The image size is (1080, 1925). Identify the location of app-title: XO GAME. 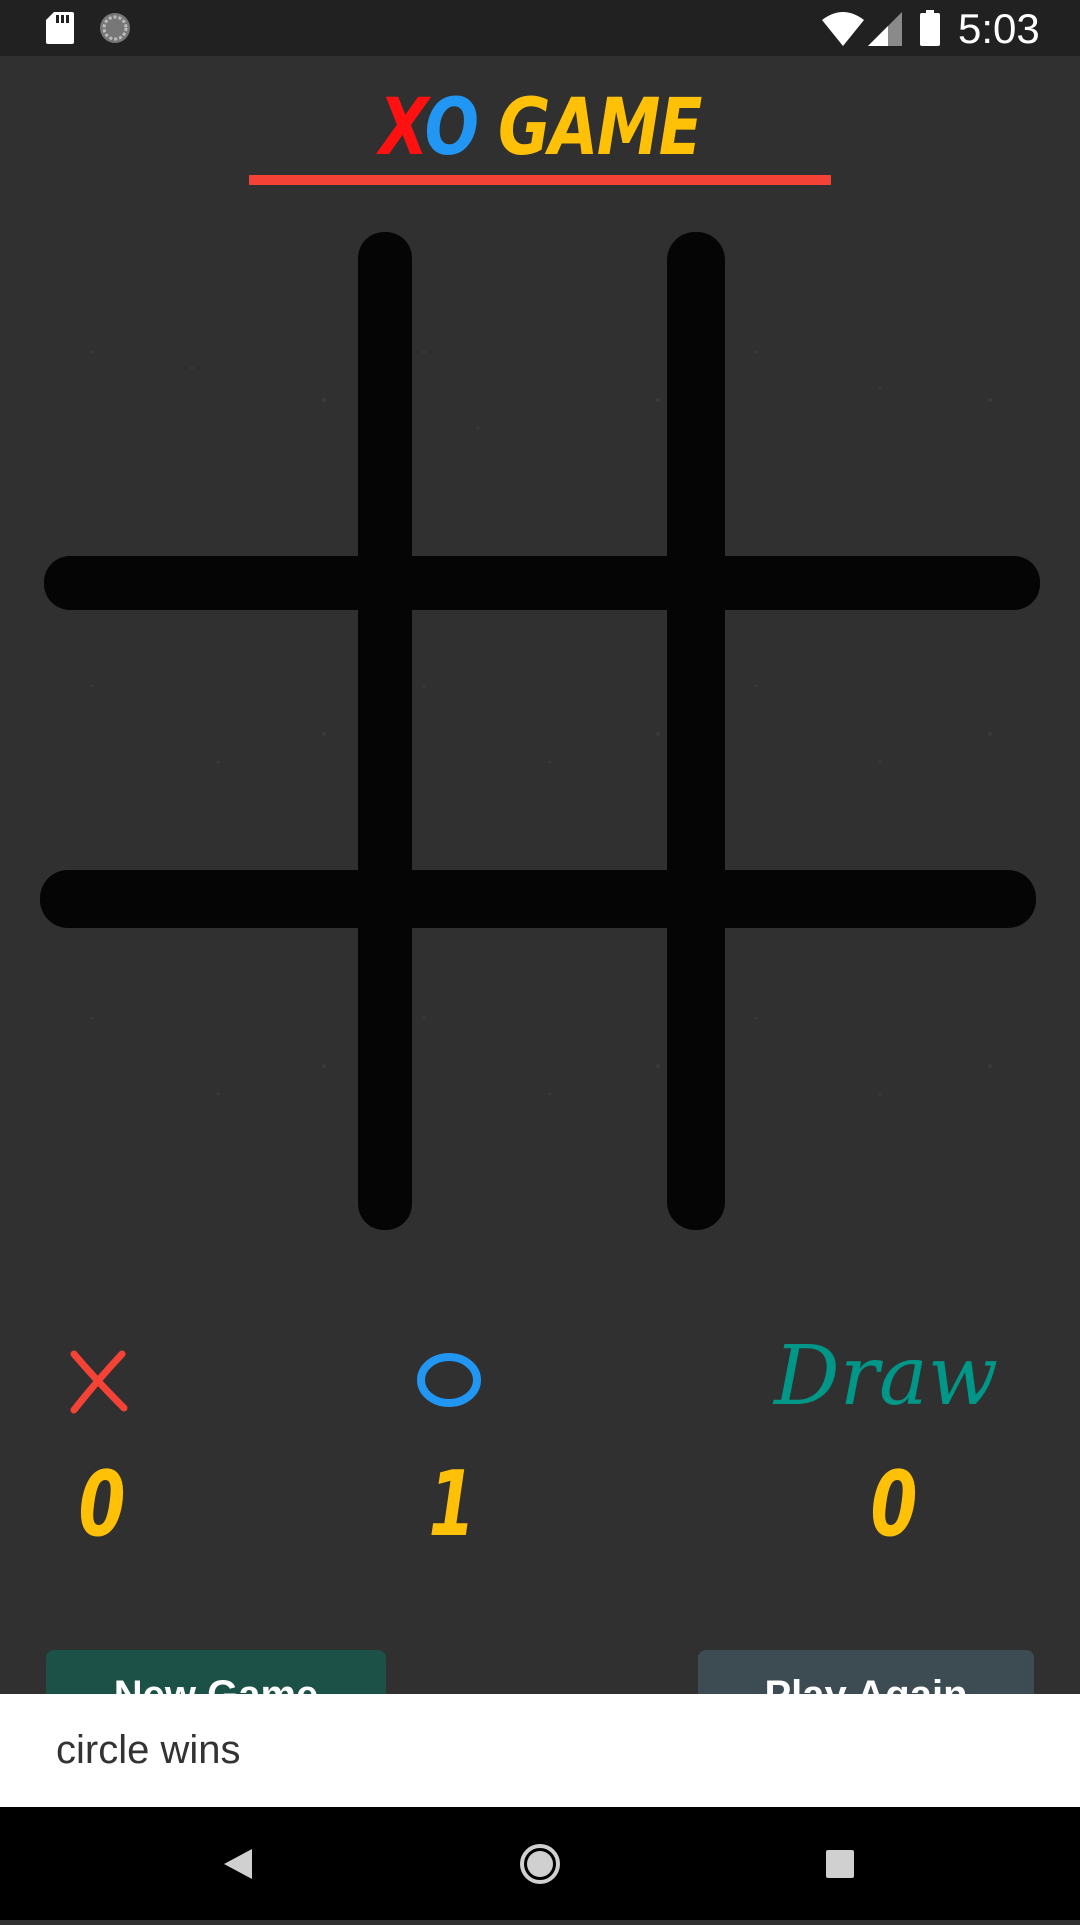
(540, 128).